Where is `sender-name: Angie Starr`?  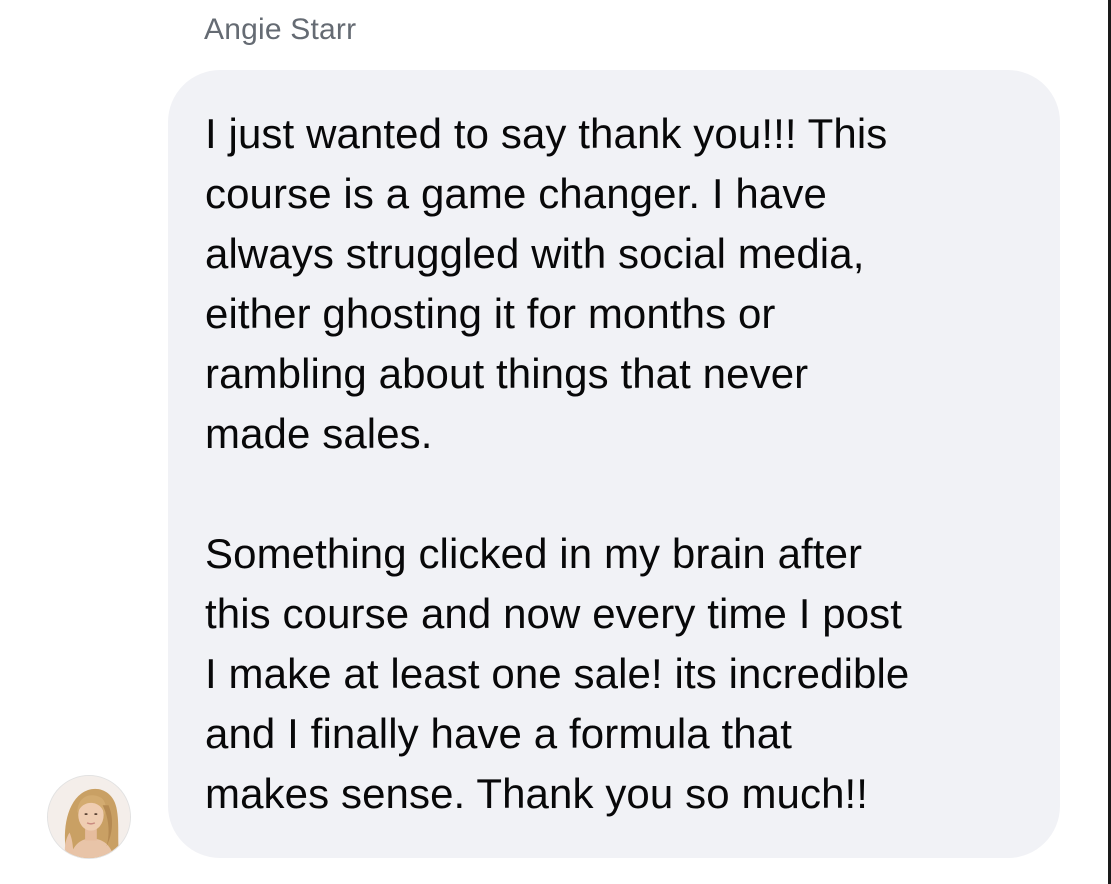
sender-name: Angie Starr is located at coordinates (280, 29).